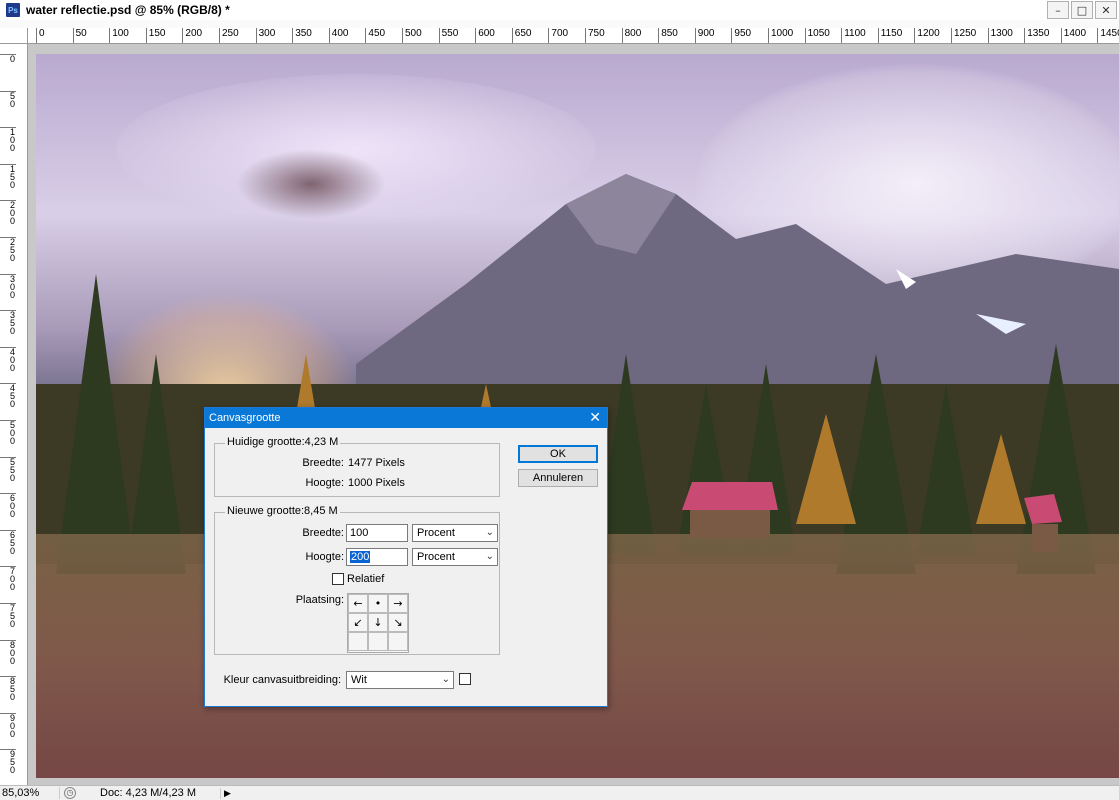 Image resolution: width=1119 pixels, height=800 pixels. Describe the element at coordinates (780, 35) in the screenshot. I see `ruler-tick-label: 1000` at that location.